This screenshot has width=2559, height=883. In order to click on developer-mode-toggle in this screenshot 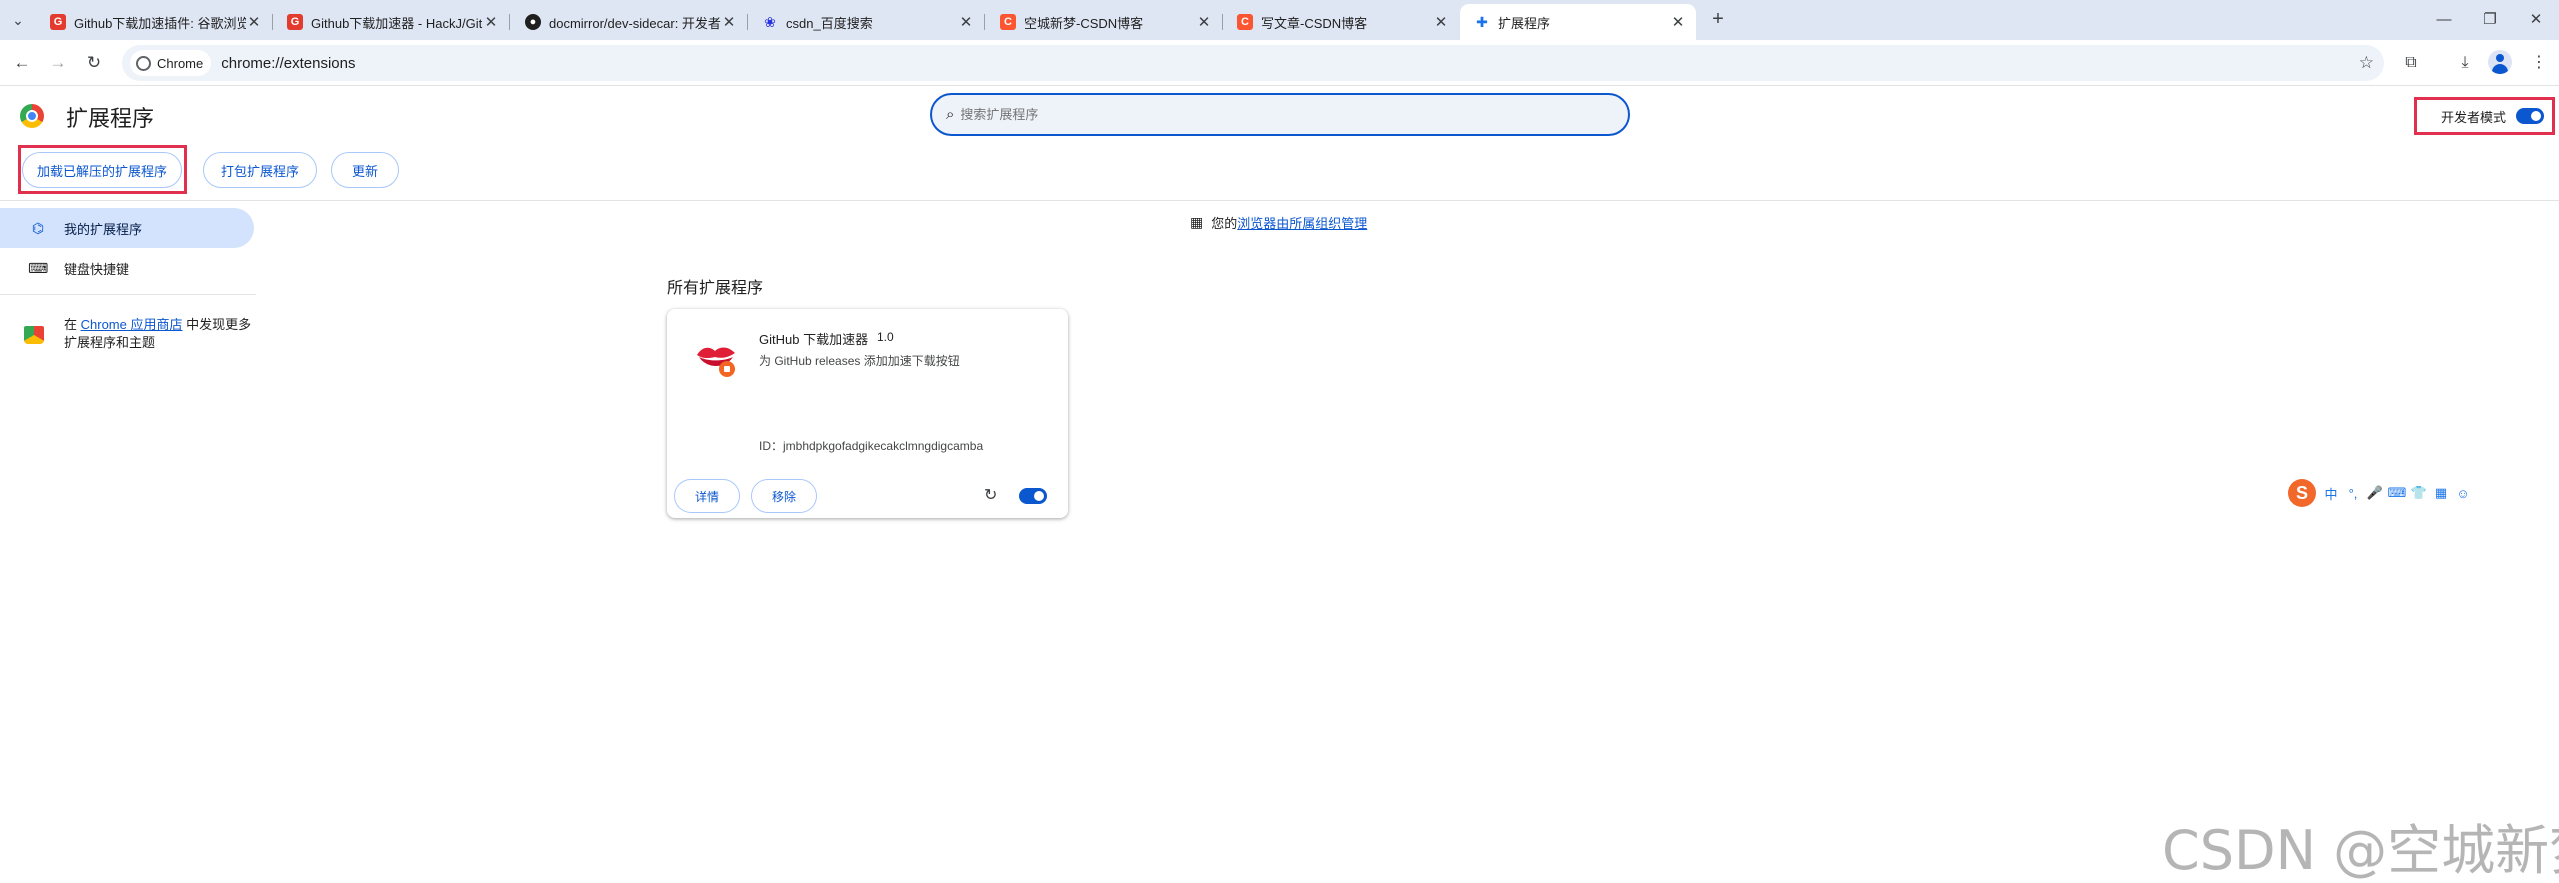, I will do `click(2530, 116)`.